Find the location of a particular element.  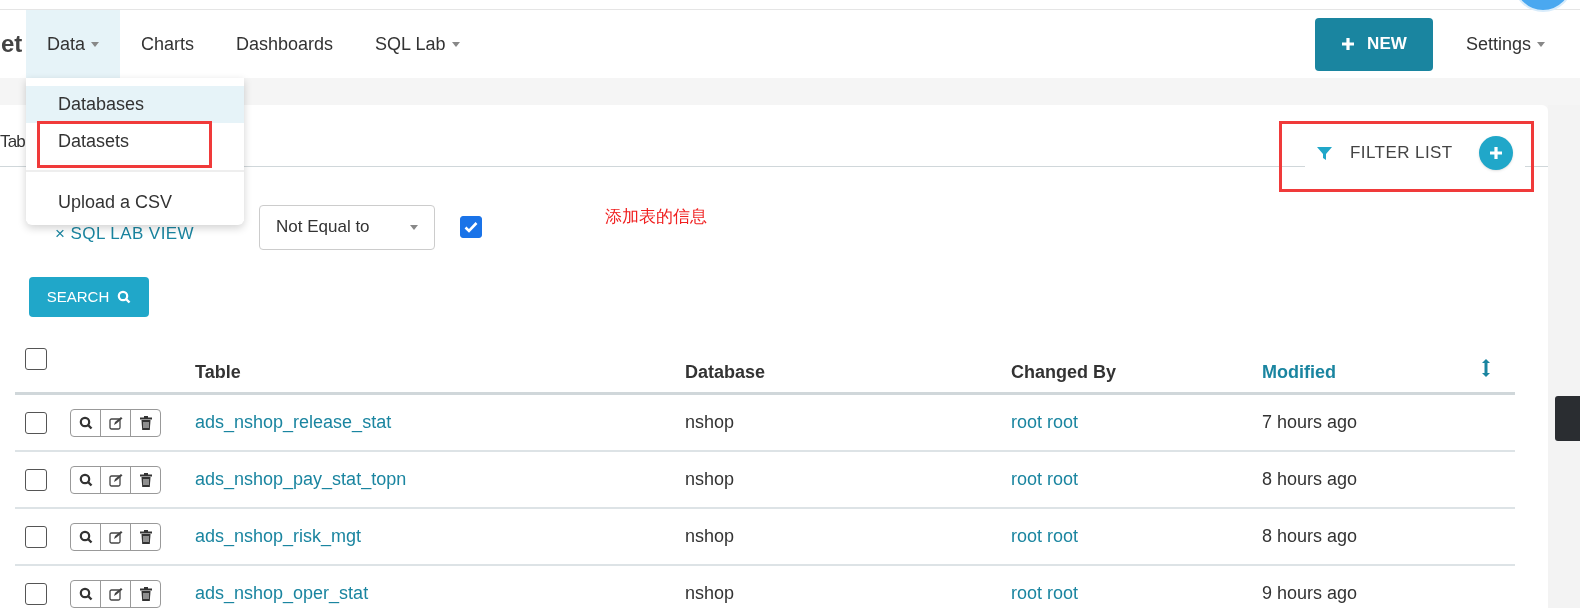

dropdown-item: Databases is located at coordinates (135, 104).